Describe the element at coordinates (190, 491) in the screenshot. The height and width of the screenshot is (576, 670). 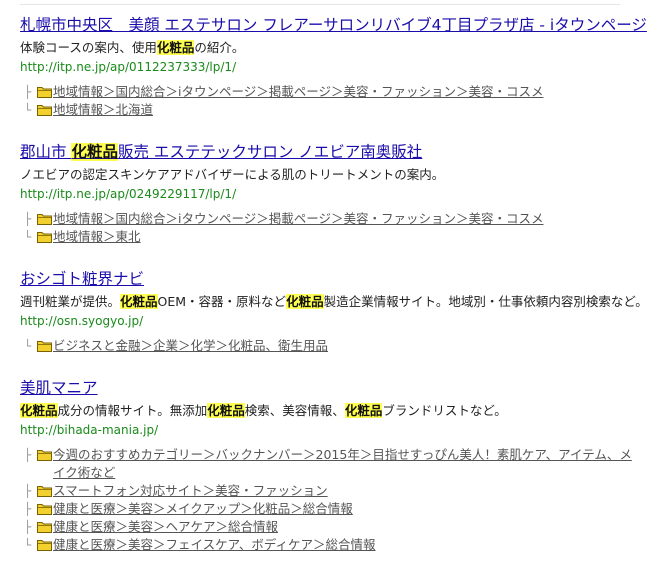
I see `category-link: スマートフォン対応サイト＞美容・ファッション` at that location.